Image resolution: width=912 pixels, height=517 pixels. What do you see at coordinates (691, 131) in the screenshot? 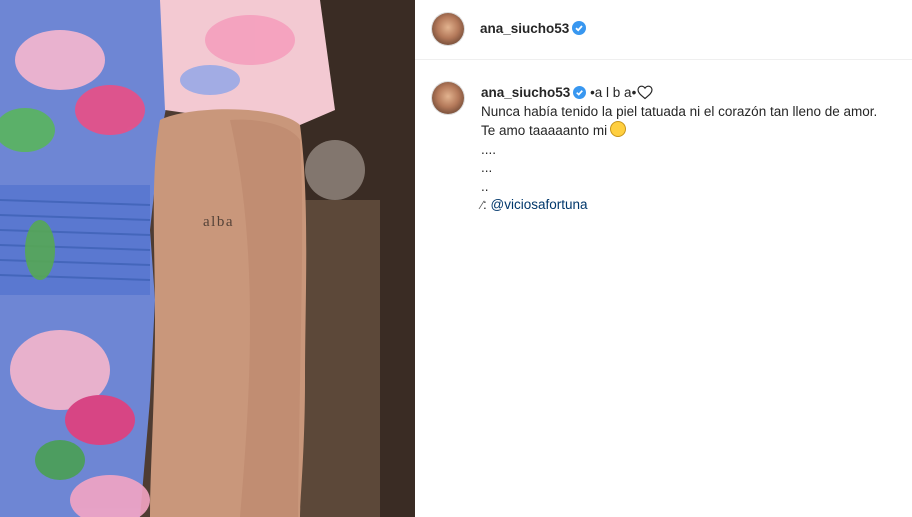
I see `caption-line-2: Te amo taaaaanto mi` at bounding box center [691, 131].